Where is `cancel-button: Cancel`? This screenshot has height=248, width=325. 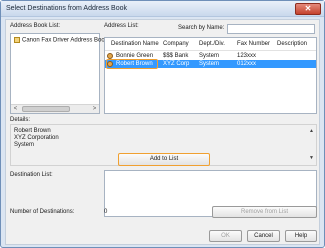
cancel-button: Cancel is located at coordinates (263, 236).